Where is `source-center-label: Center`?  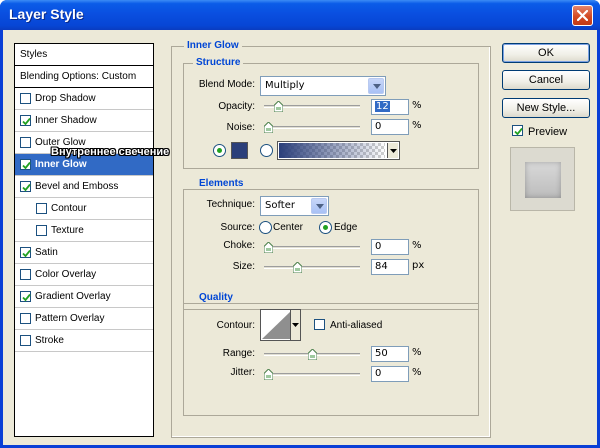
source-center-label: Center is located at coordinates (288, 227).